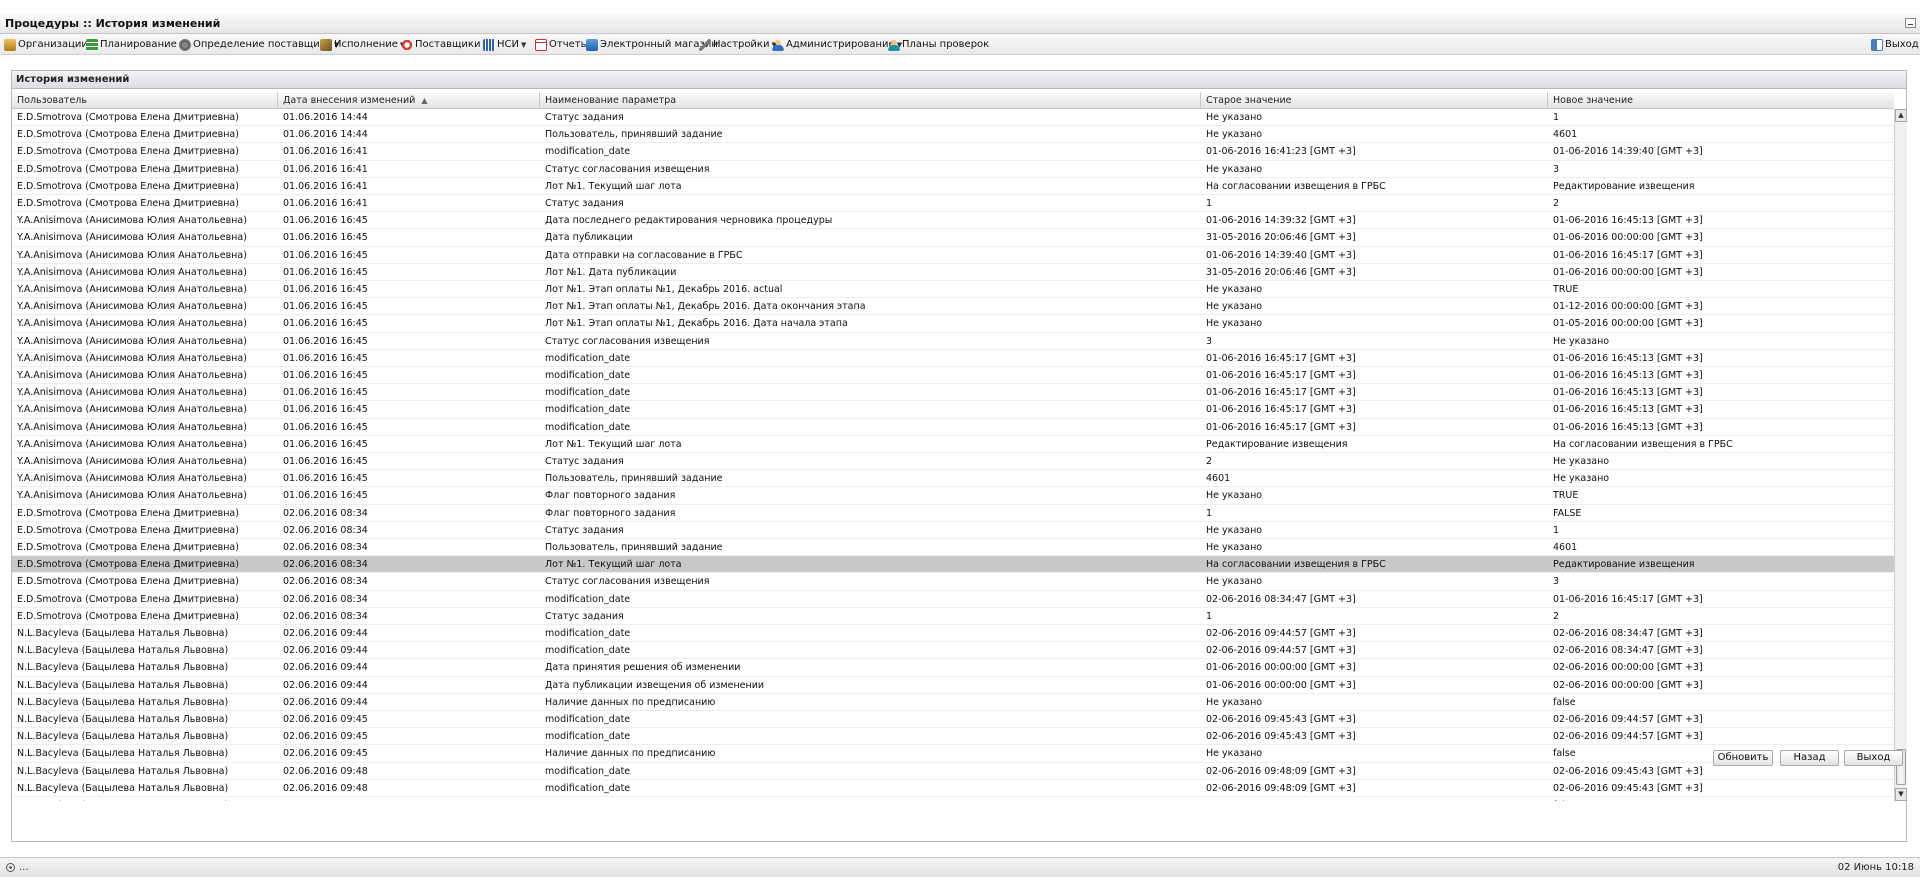  I want to click on menu-supplier-determination: Определение поставщика ▼, so click(259, 44).